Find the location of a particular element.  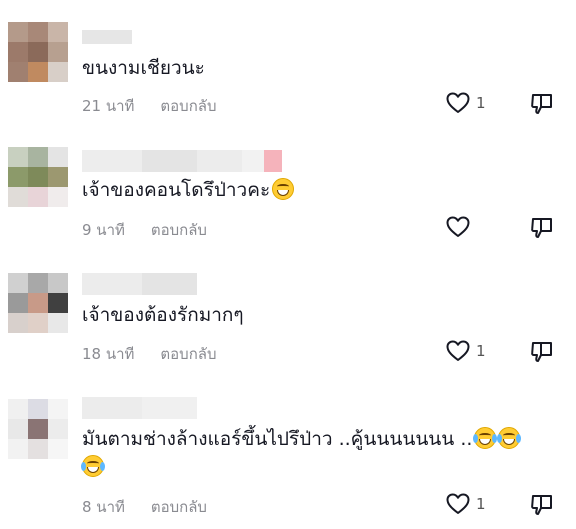

comment-meta: 18 นาที ตอบกลับ is located at coordinates (149, 354).